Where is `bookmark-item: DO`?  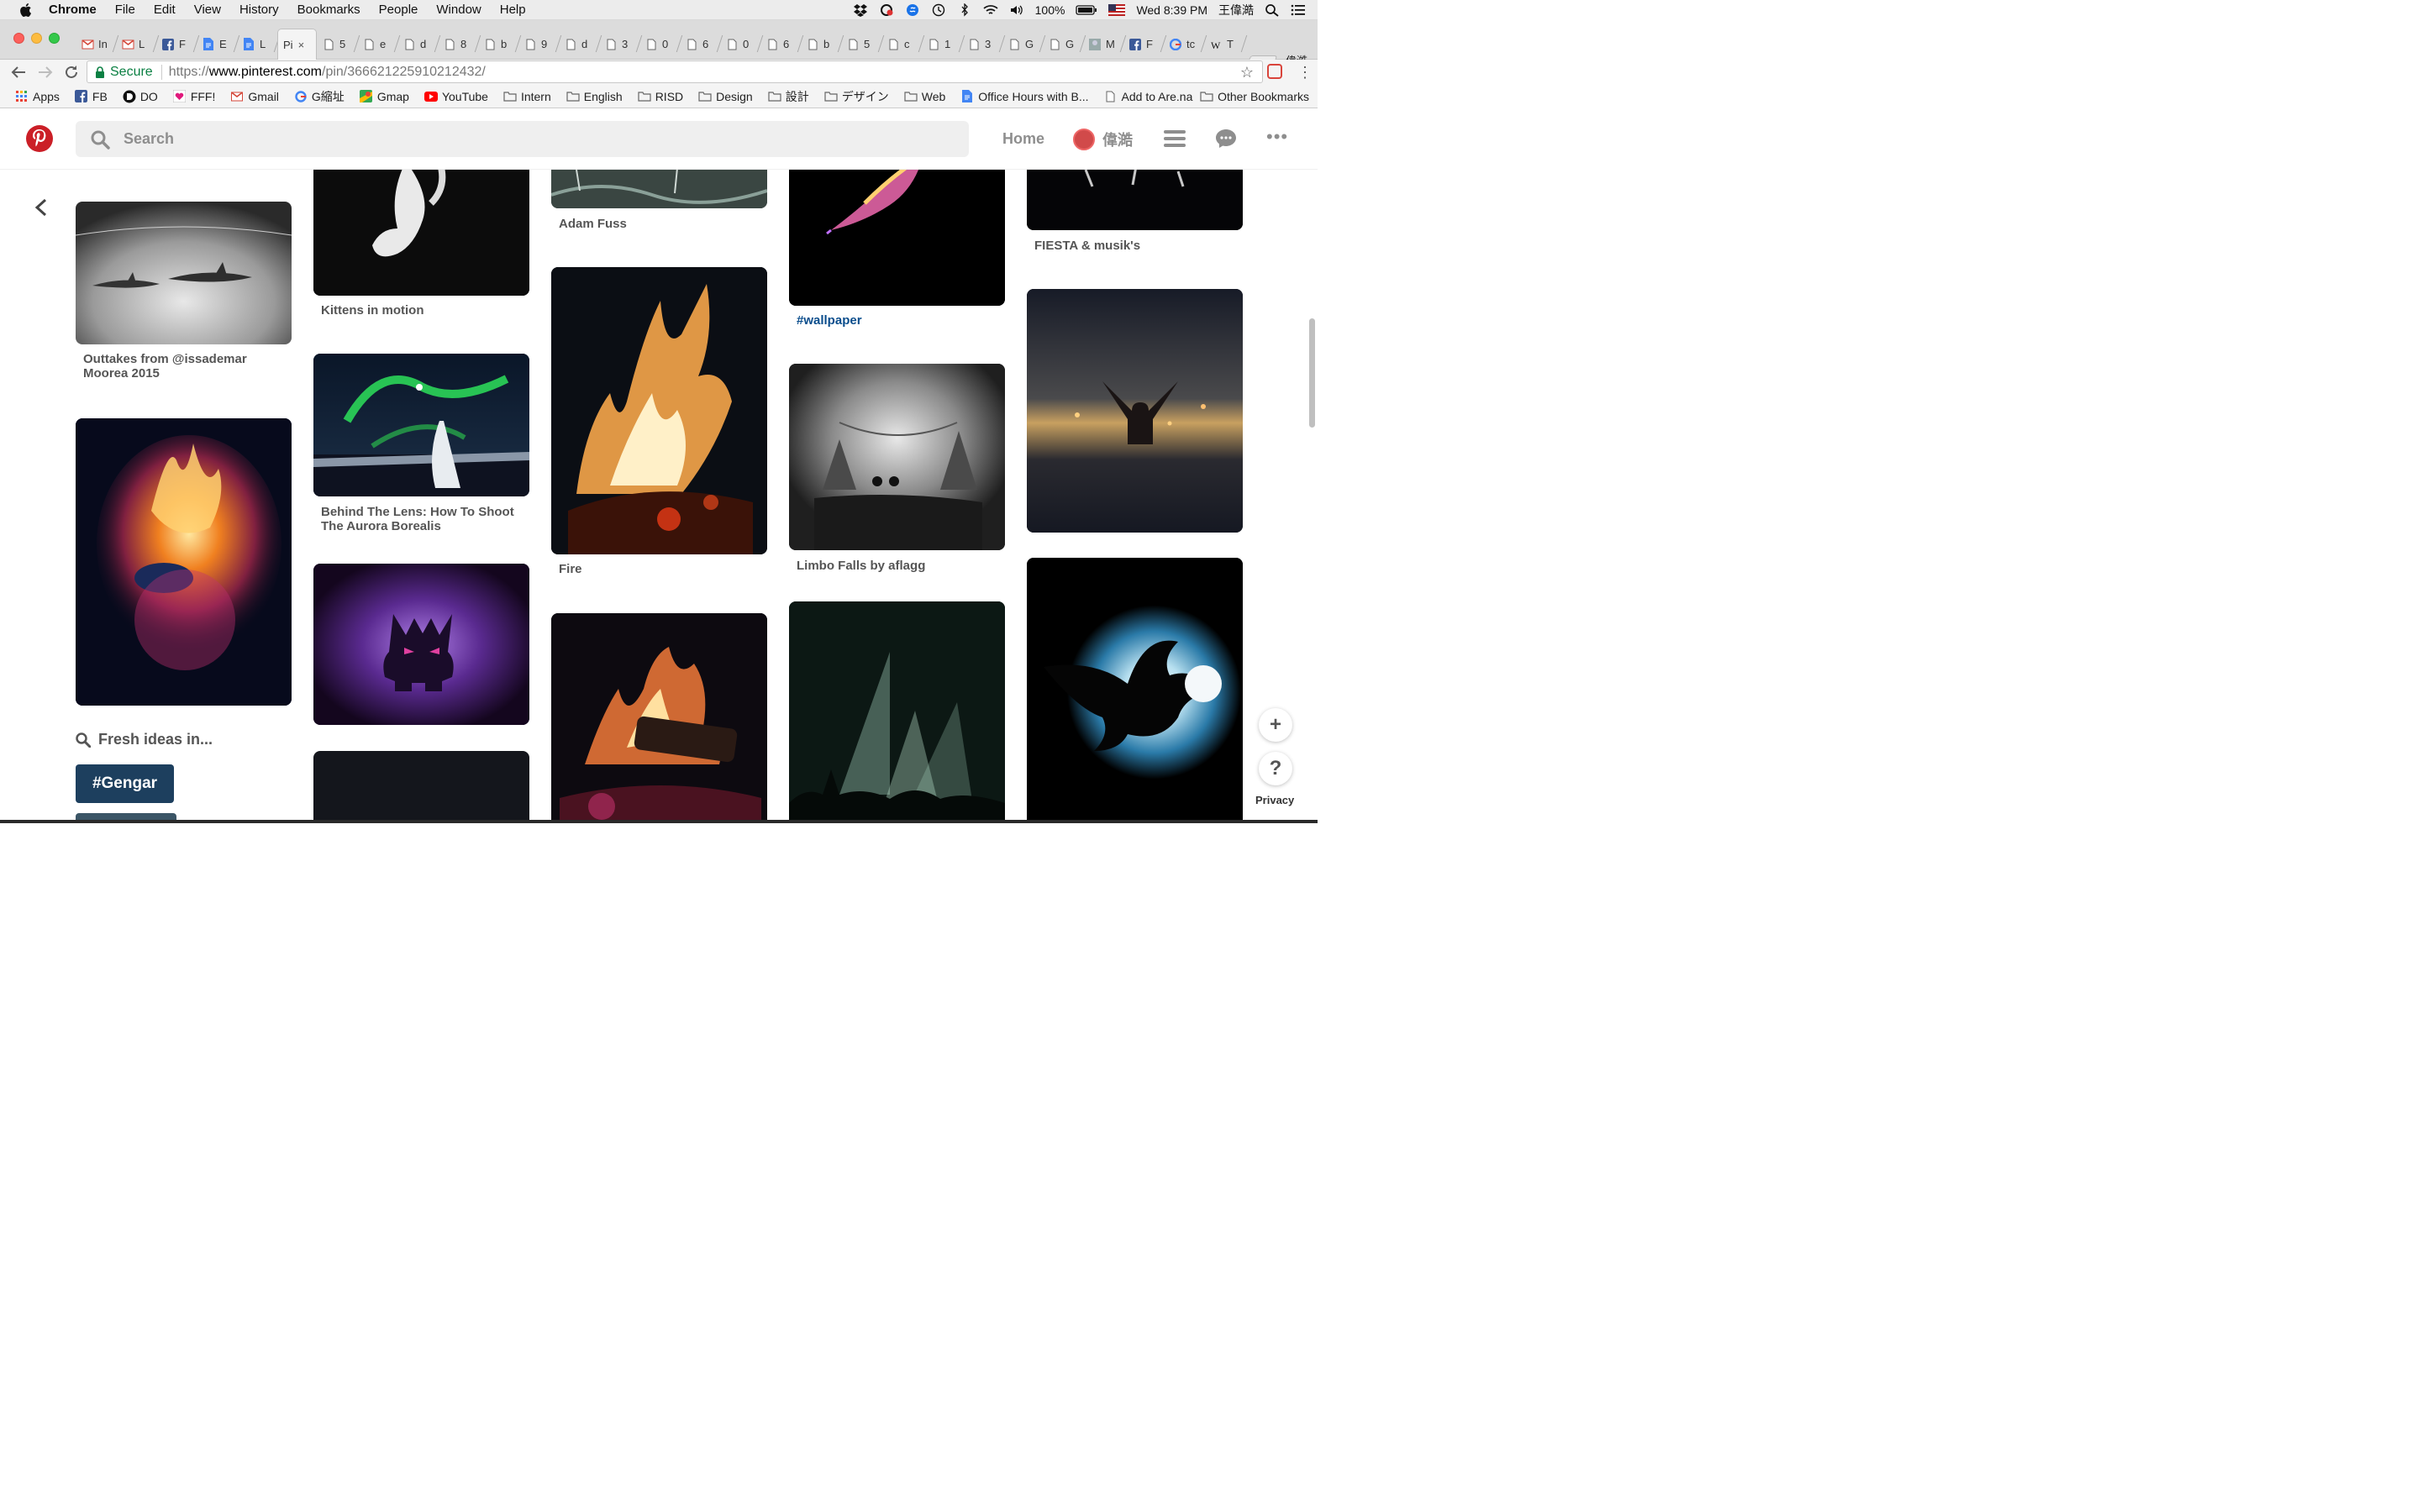 bookmark-item: DO is located at coordinates (140, 96).